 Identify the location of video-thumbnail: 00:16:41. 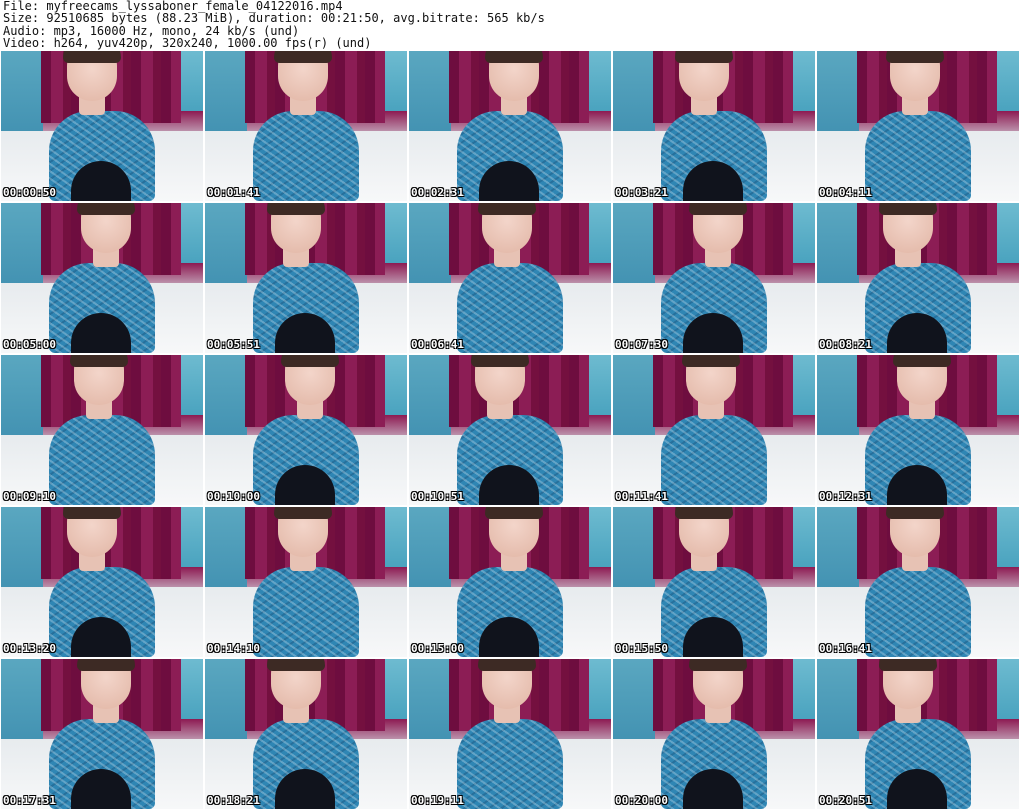
(918, 582).